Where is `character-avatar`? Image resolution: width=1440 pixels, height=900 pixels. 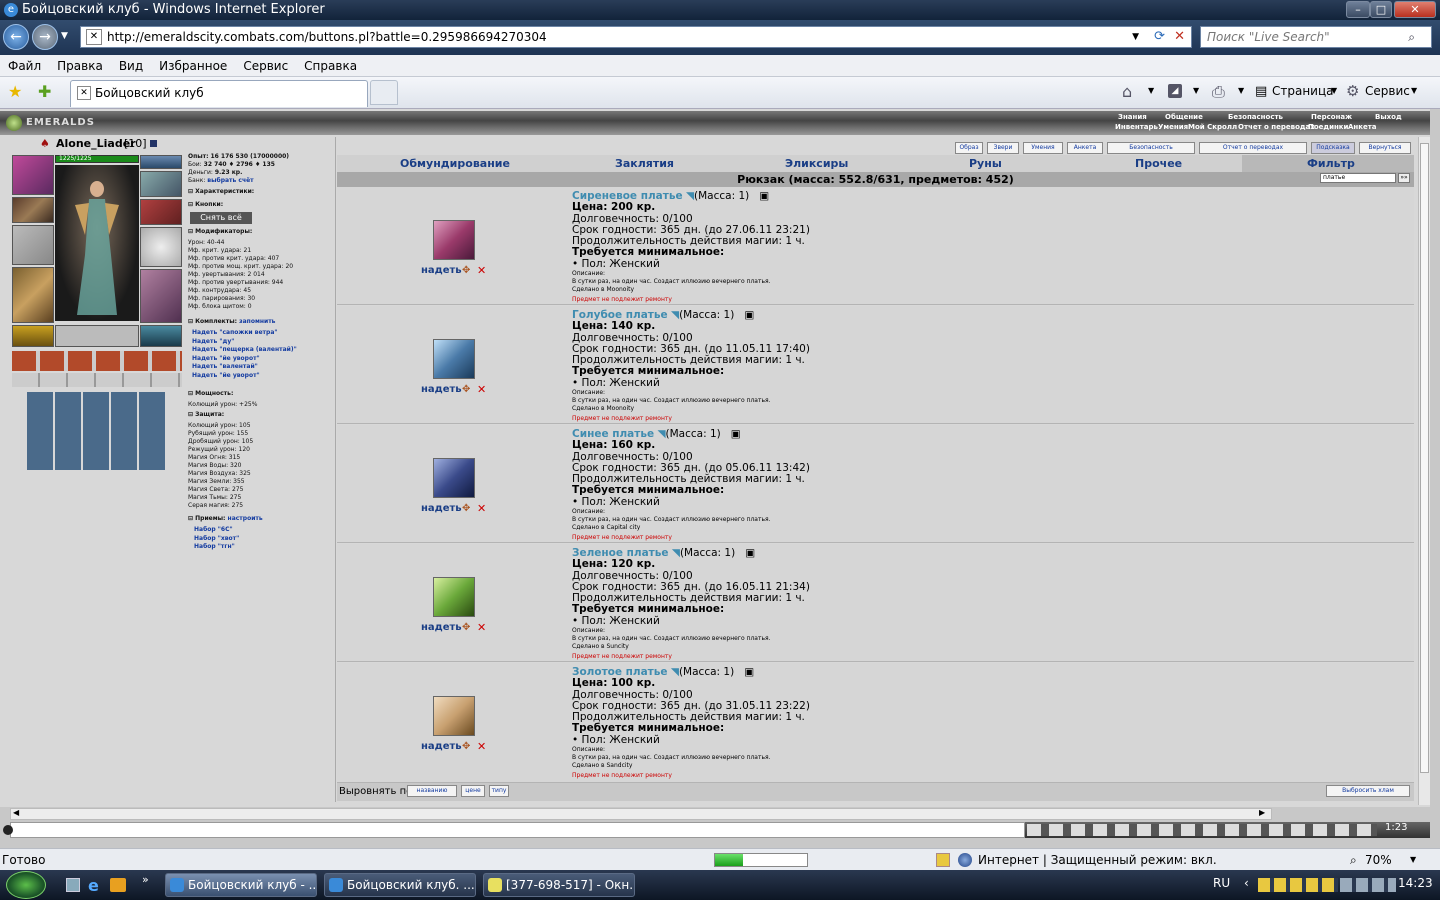 character-avatar is located at coordinates (97, 243).